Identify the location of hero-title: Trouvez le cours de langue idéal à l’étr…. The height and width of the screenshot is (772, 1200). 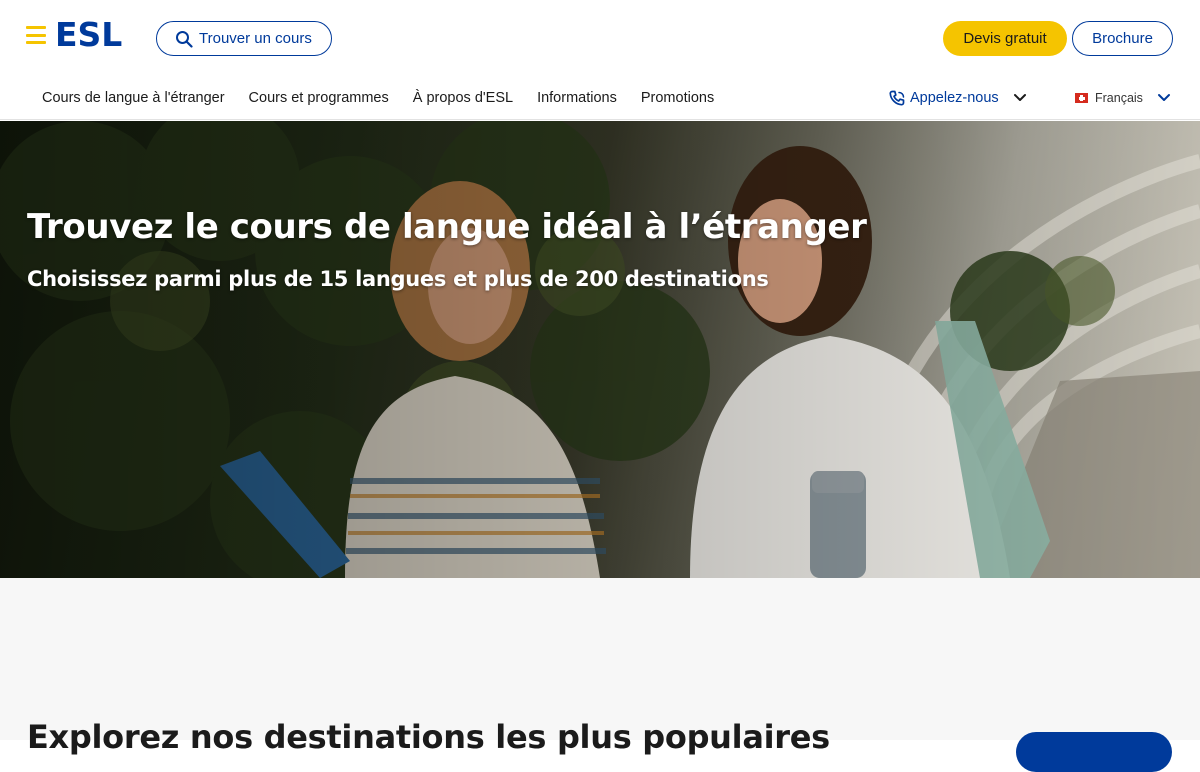
(447, 227).